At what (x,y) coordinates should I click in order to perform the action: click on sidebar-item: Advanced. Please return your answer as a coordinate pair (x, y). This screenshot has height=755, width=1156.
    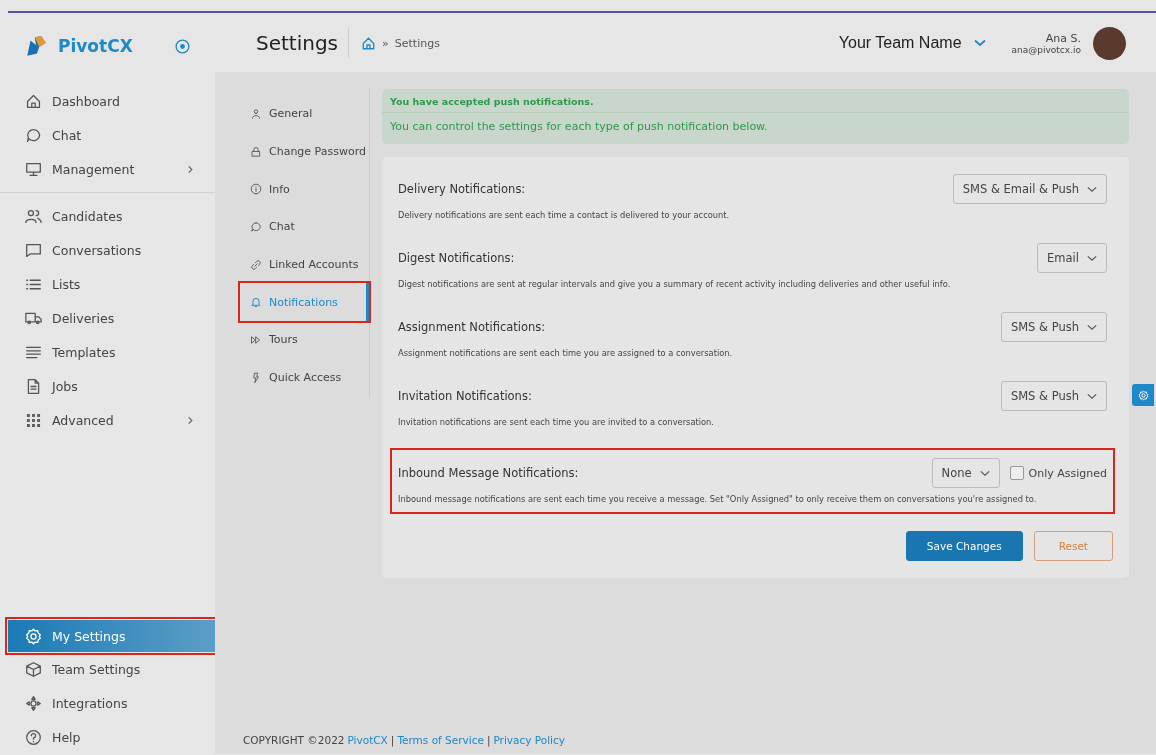
    Looking at the image, I should click on (111, 420).